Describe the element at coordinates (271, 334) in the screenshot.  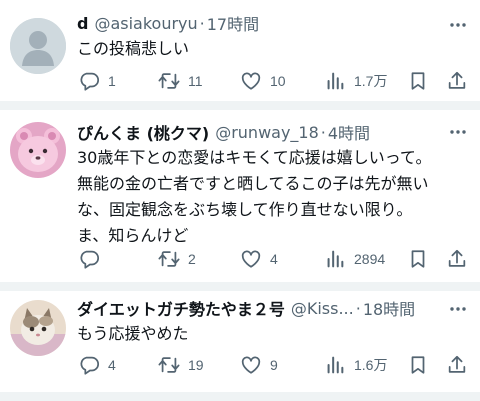
I see `tweet-text: もう応援やめた` at that location.